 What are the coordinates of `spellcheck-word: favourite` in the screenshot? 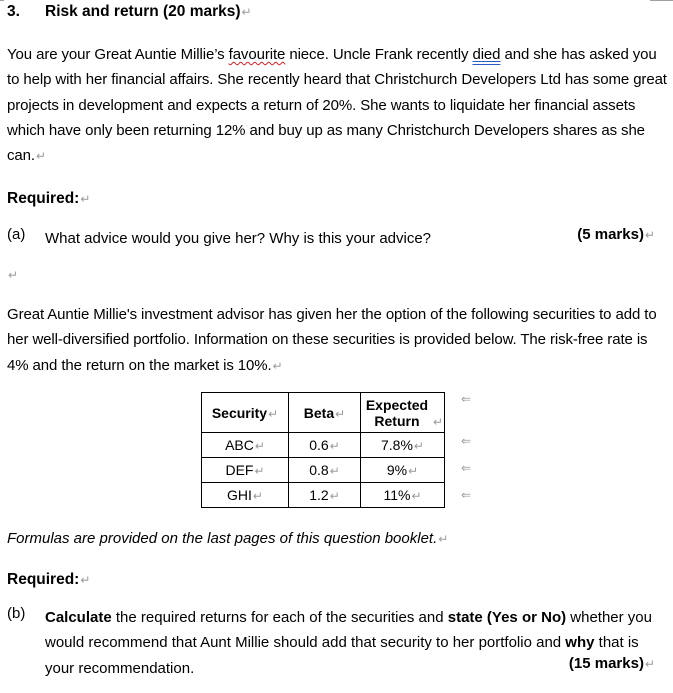 It's located at (257, 54).